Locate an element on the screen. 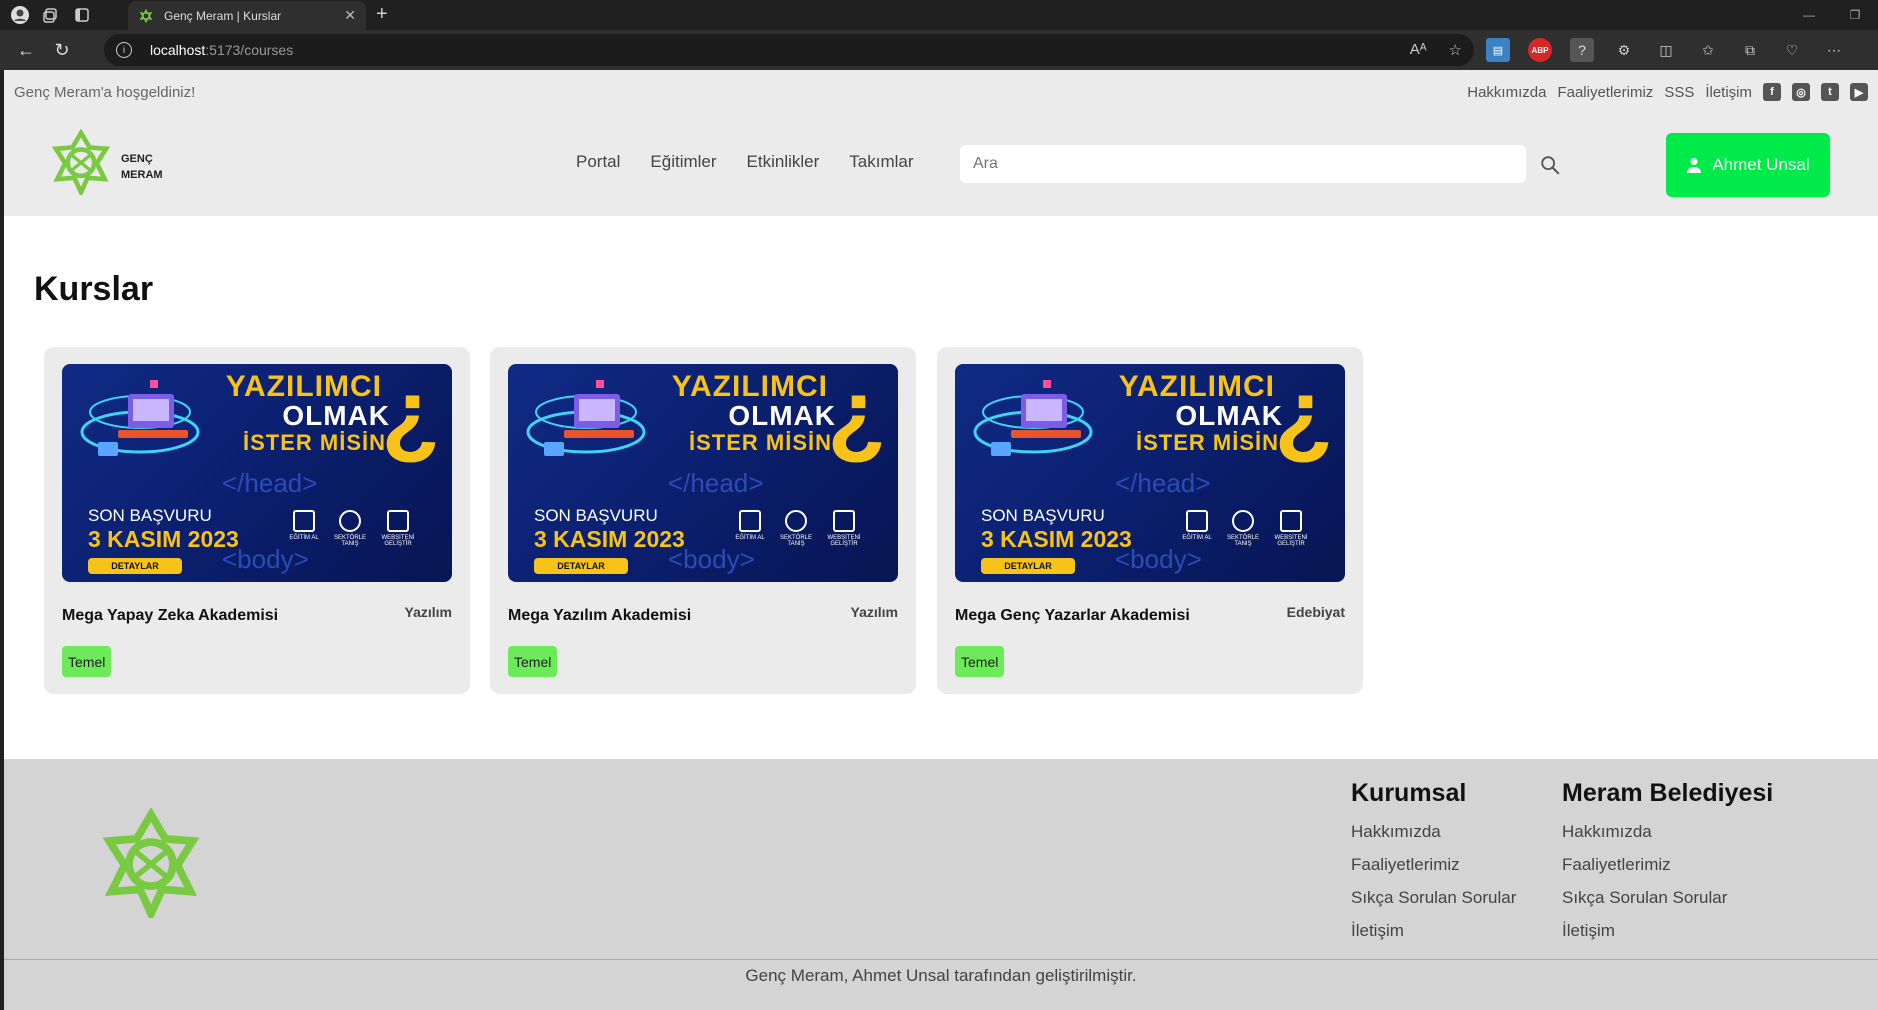  nav-portal: Portal is located at coordinates (598, 162).